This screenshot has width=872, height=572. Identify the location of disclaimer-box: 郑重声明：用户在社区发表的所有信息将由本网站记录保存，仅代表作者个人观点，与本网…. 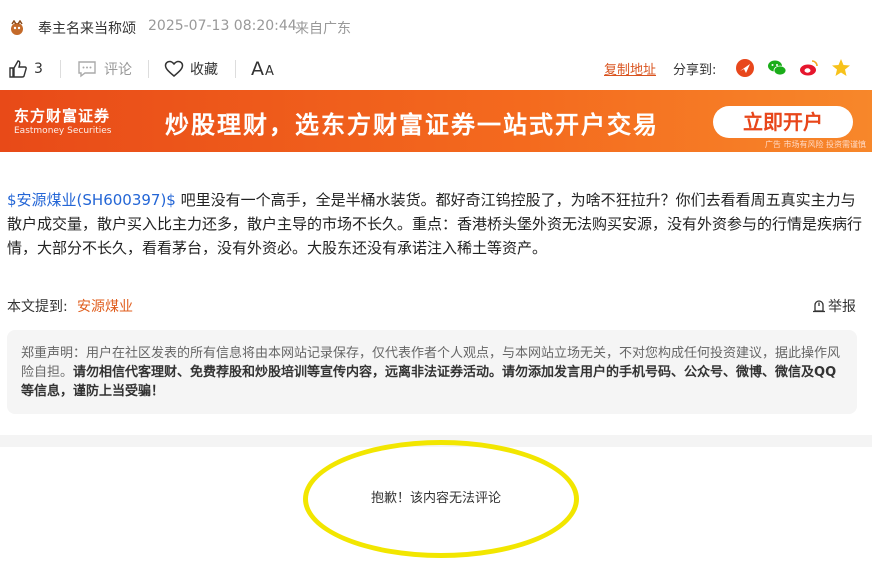
(432, 372).